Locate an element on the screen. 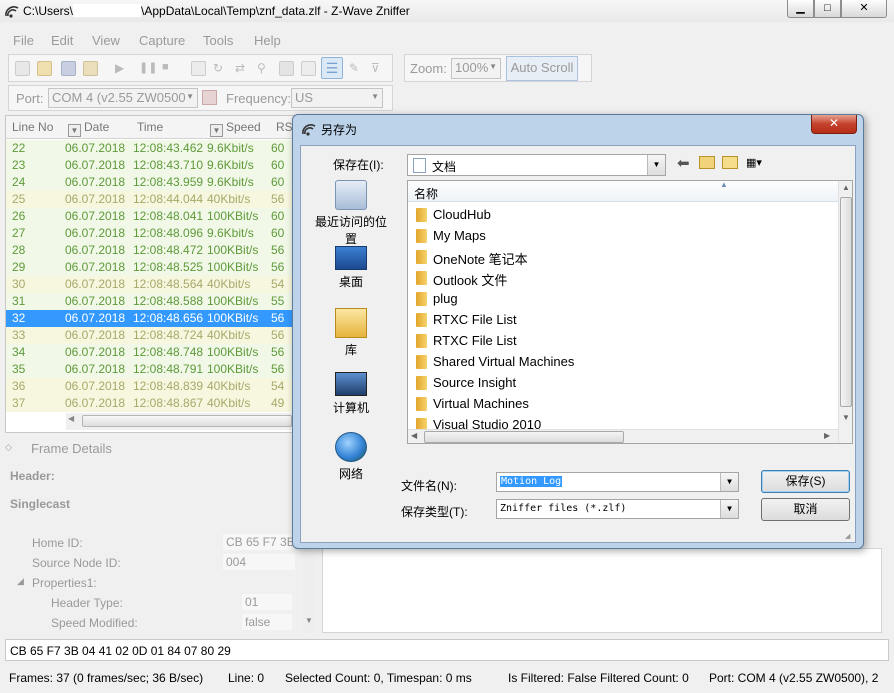 Image resolution: width=894 pixels, height=693 pixels. list-item: OneNote 笔记本 is located at coordinates (621, 256).